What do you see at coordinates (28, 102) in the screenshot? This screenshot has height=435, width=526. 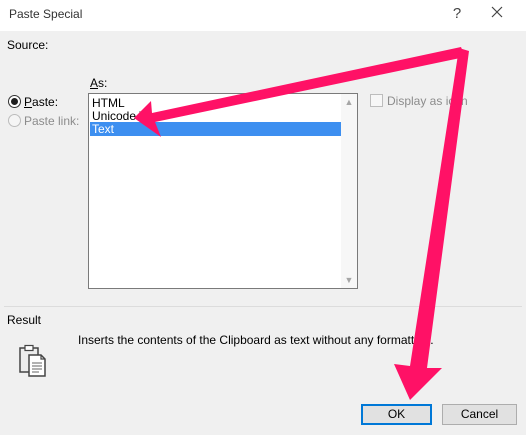 I see `paste-label-accel: P` at bounding box center [28, 102].